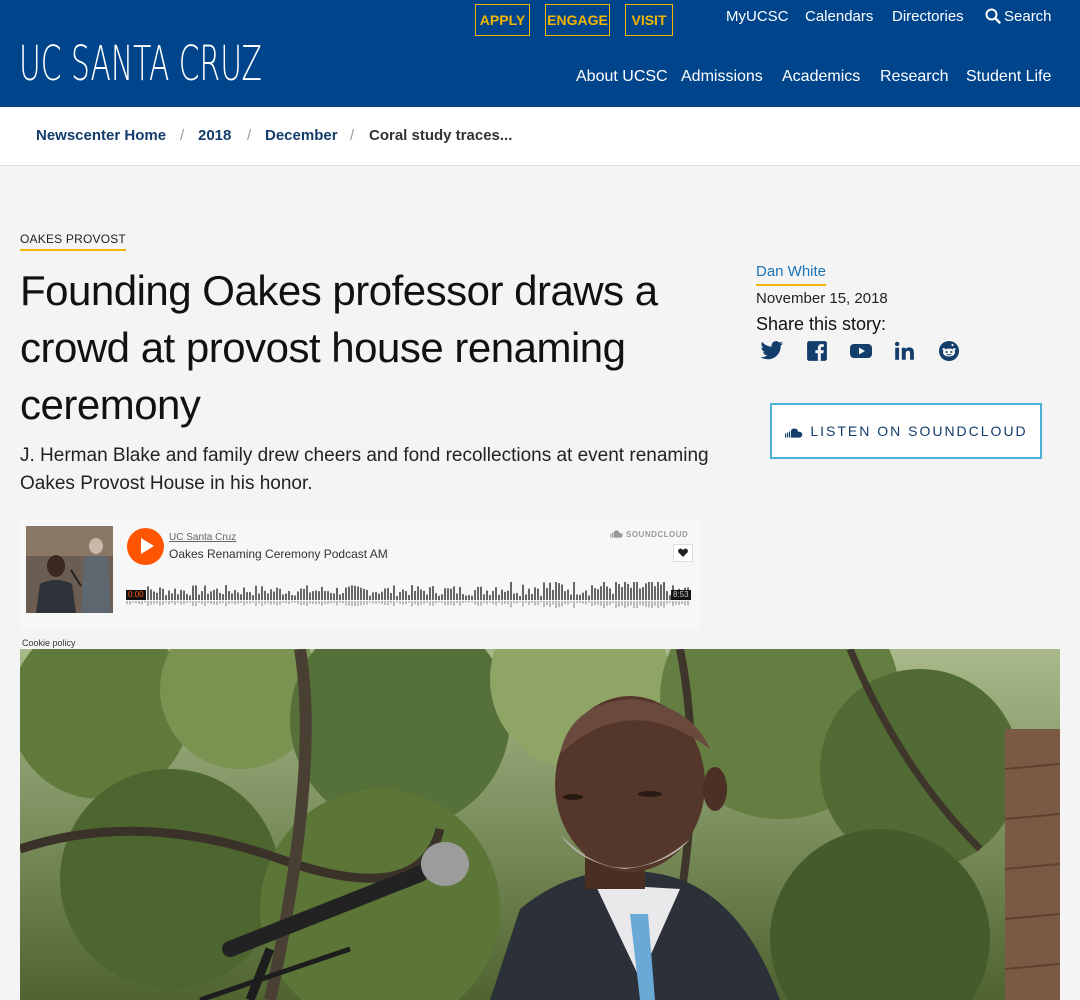 This screenshot has height=1000, width=1080. I want to click on nav-research: Research, so click(914, 77).